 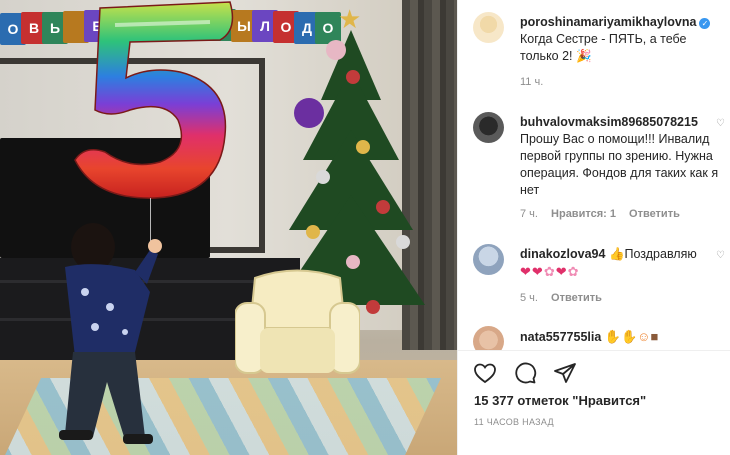 What do you see at coordinates (583, 214) in the screenshot?
I see `comment-likes: Нравится: 1` at bounding box center [583, 214].